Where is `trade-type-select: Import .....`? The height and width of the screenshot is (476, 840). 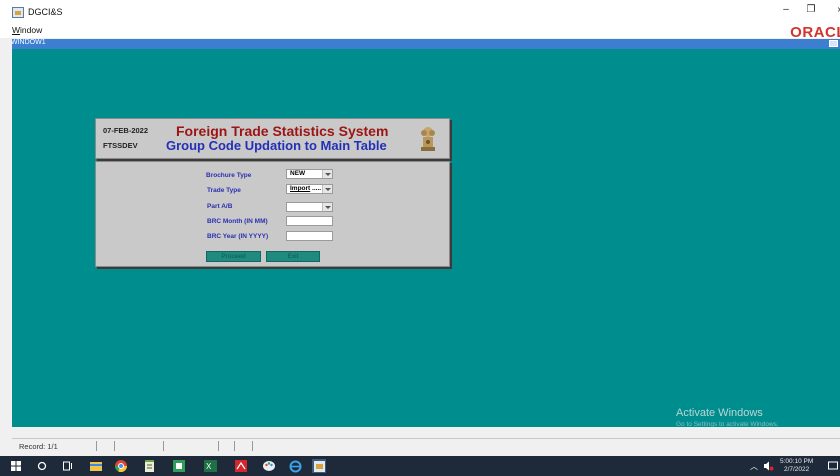 trade-type-select: Import ..... is located at coordinates (309, 189).